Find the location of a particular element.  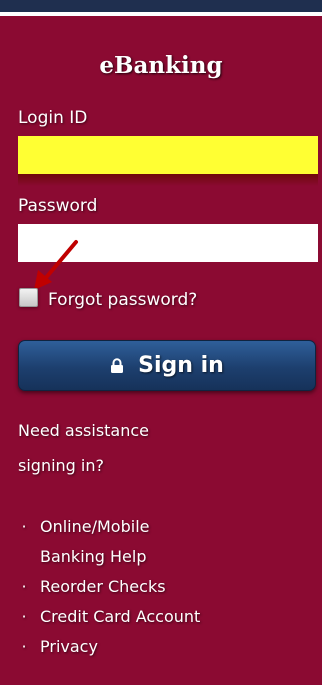

link-reorder-checks: · Reorder Checks is located at coordinates (168, 587).